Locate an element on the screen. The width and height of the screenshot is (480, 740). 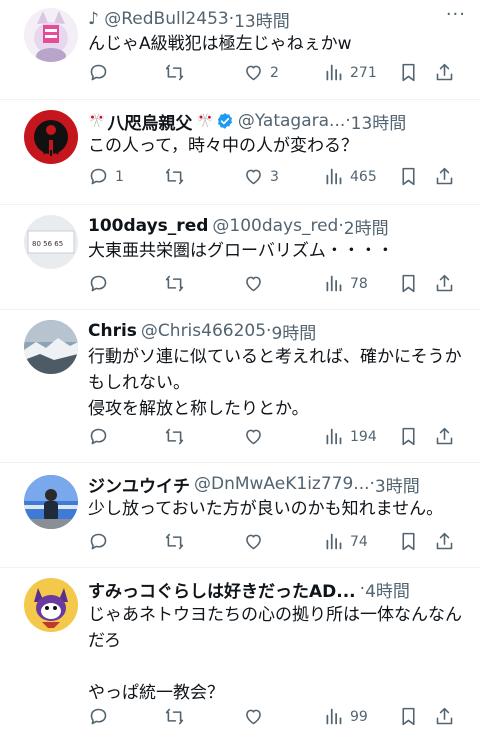
reply-button: 1 is located at coordinates (106, 176).